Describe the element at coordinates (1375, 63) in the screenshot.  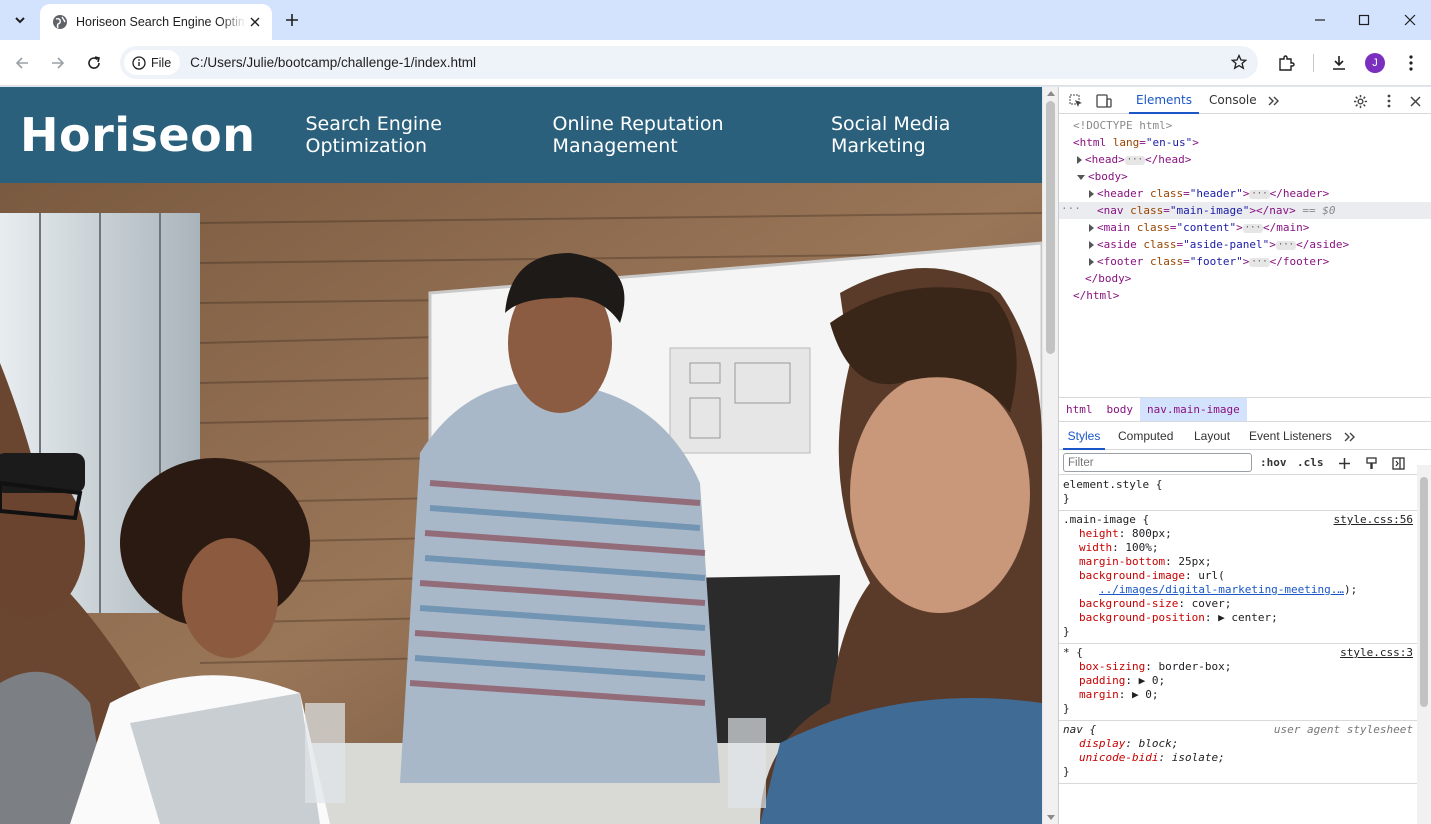
I see `profile-avatar: J` at that location.